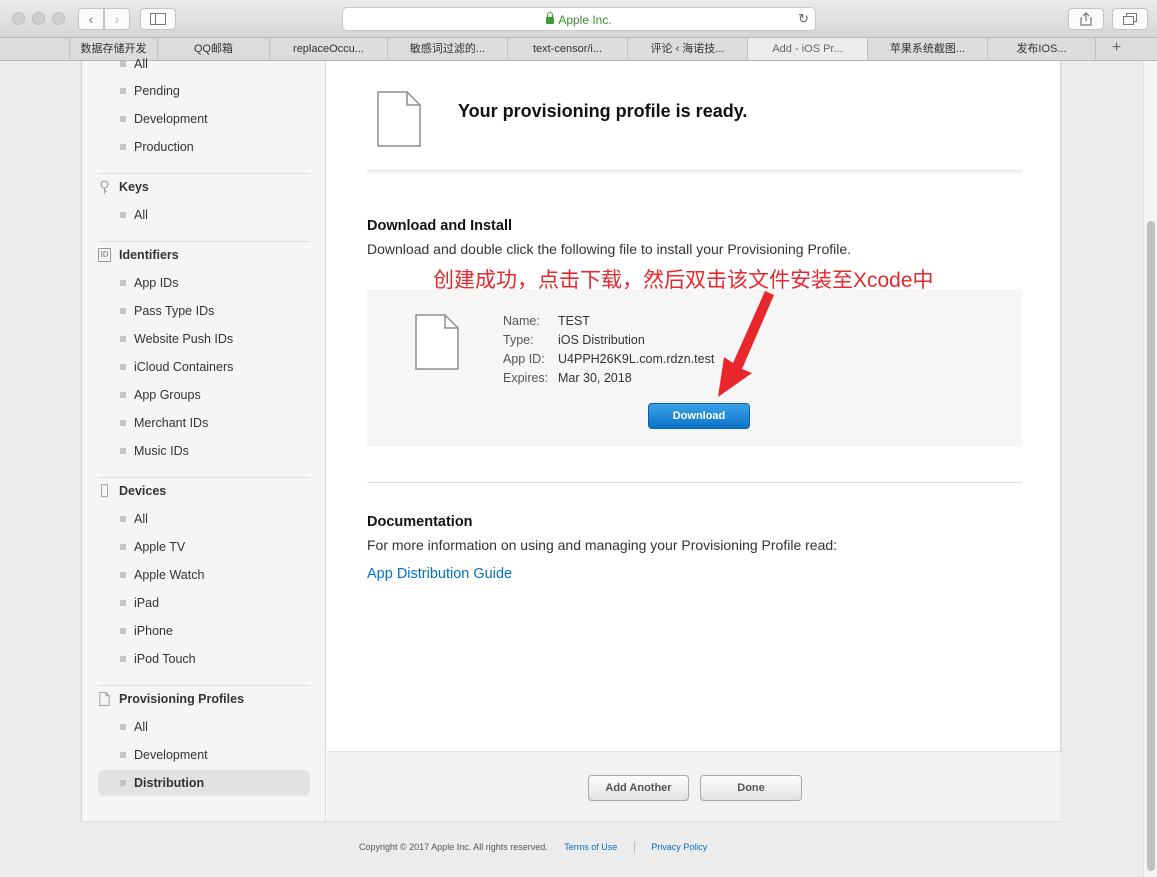 This screenshot has width=1157, height=877. Describe the element at coordinates (751, 788) in the screenshot. I see `done-button: Done` at that location.